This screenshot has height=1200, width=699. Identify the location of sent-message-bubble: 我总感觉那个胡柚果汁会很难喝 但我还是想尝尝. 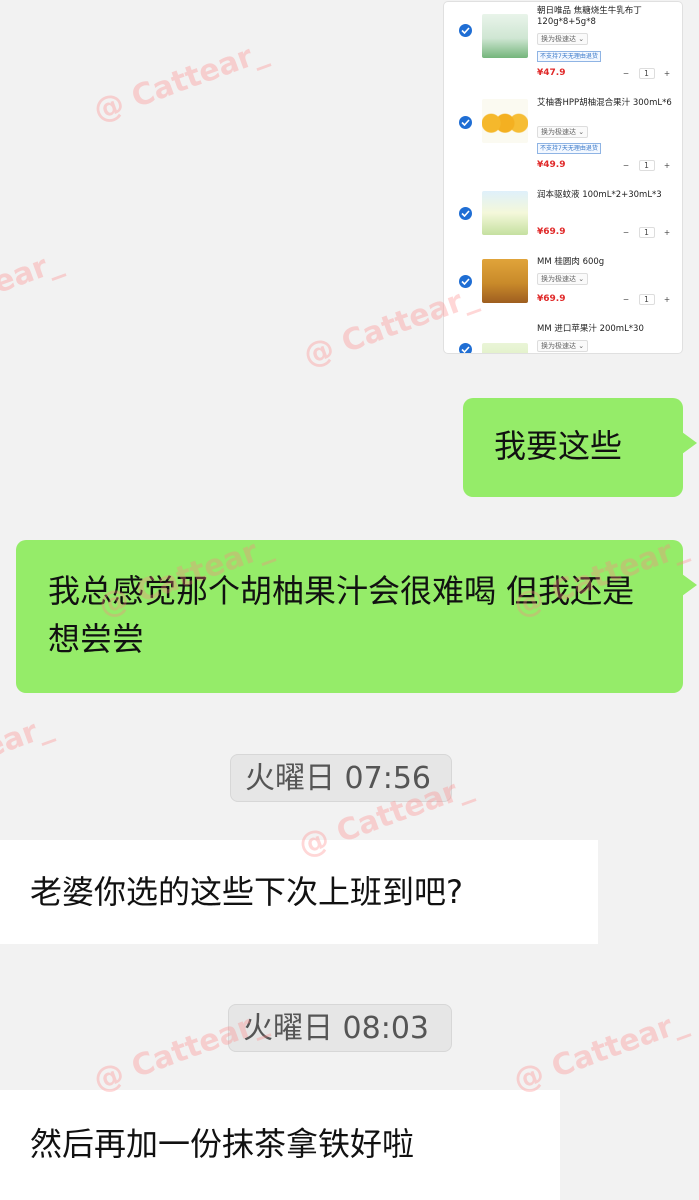
(356, 616).